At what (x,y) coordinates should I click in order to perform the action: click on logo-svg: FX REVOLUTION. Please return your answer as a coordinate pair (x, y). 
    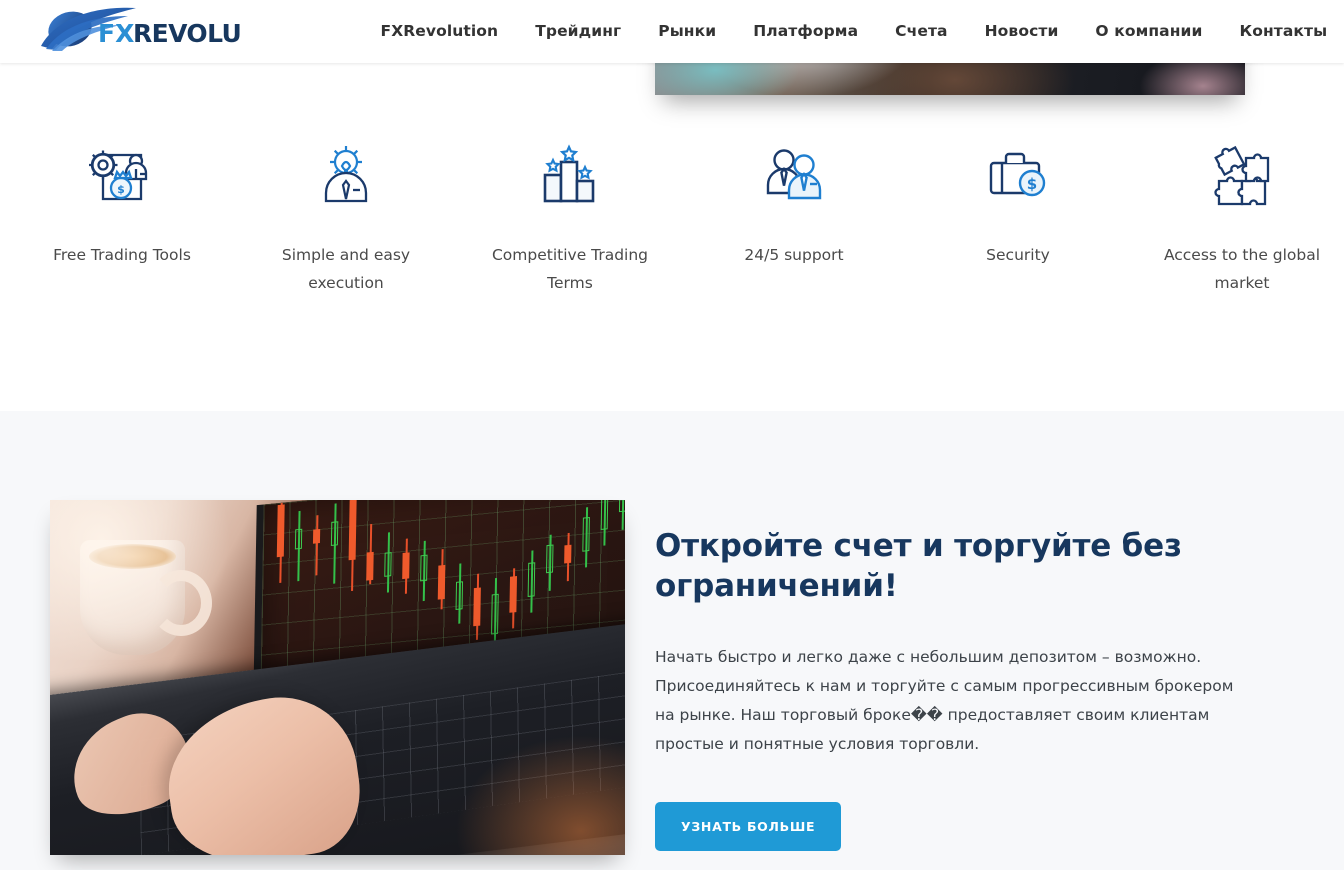
    Looking at the image, I should click on (174, 29).